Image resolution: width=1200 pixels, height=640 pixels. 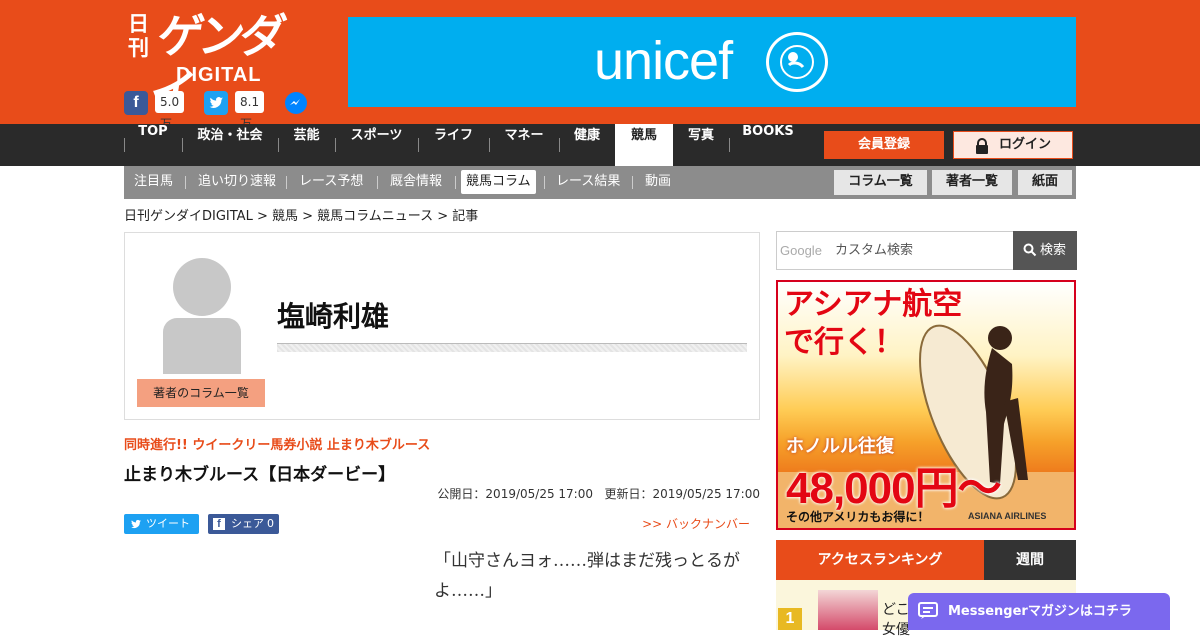 What do you see at coordinates (1053, 250) in the screenshot?
I see `search-button-label: 検索` at bounding box center [1053, 250].